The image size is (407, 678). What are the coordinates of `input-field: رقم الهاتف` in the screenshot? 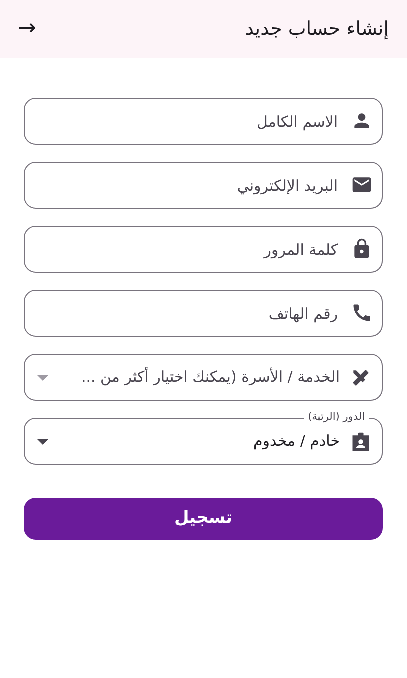 It's located at (203, 313).